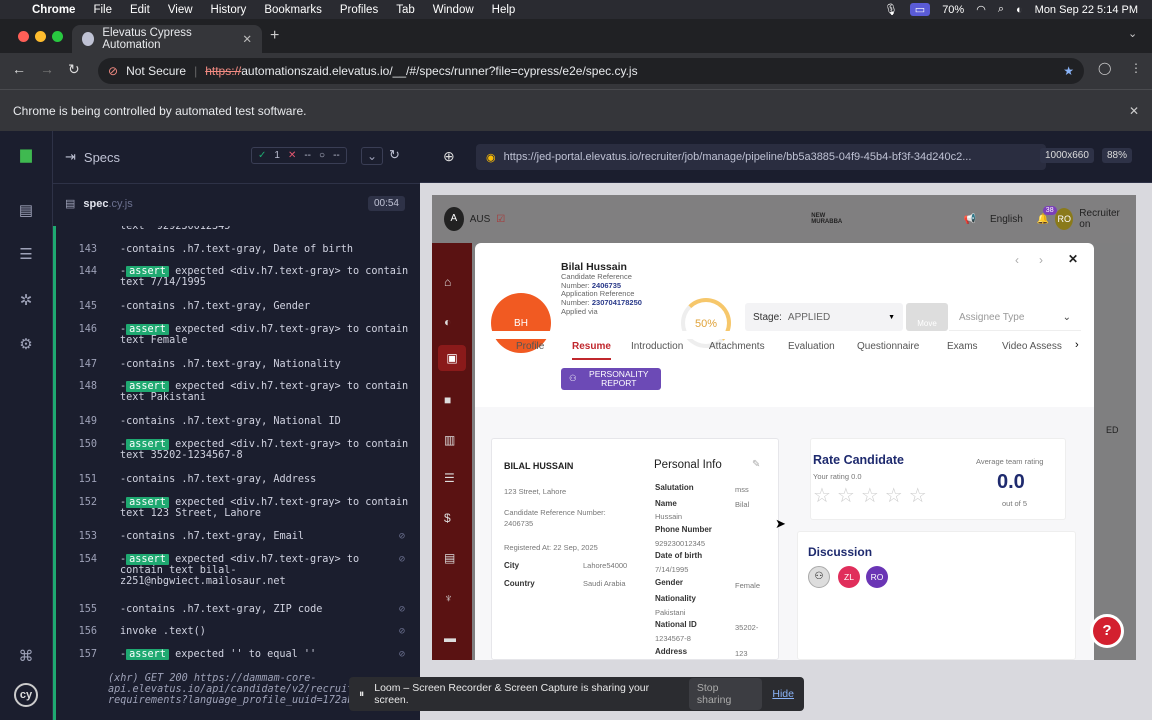  Describe the element at coordinates (1134, 111) in the screenshot. I see `infobar-close-icon: ✕` at that location.